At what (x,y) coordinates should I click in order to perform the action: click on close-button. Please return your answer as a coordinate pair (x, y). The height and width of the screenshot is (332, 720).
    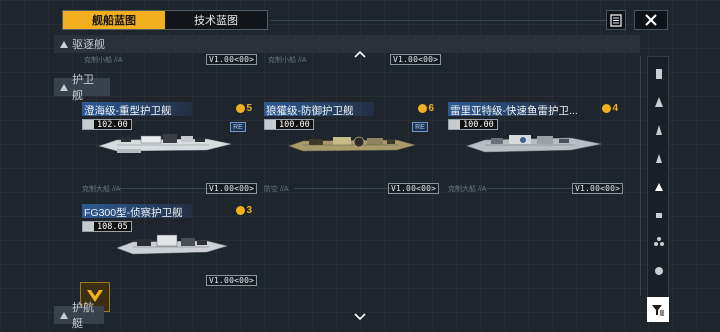
    Looking at the image, I should click on (651, 20).